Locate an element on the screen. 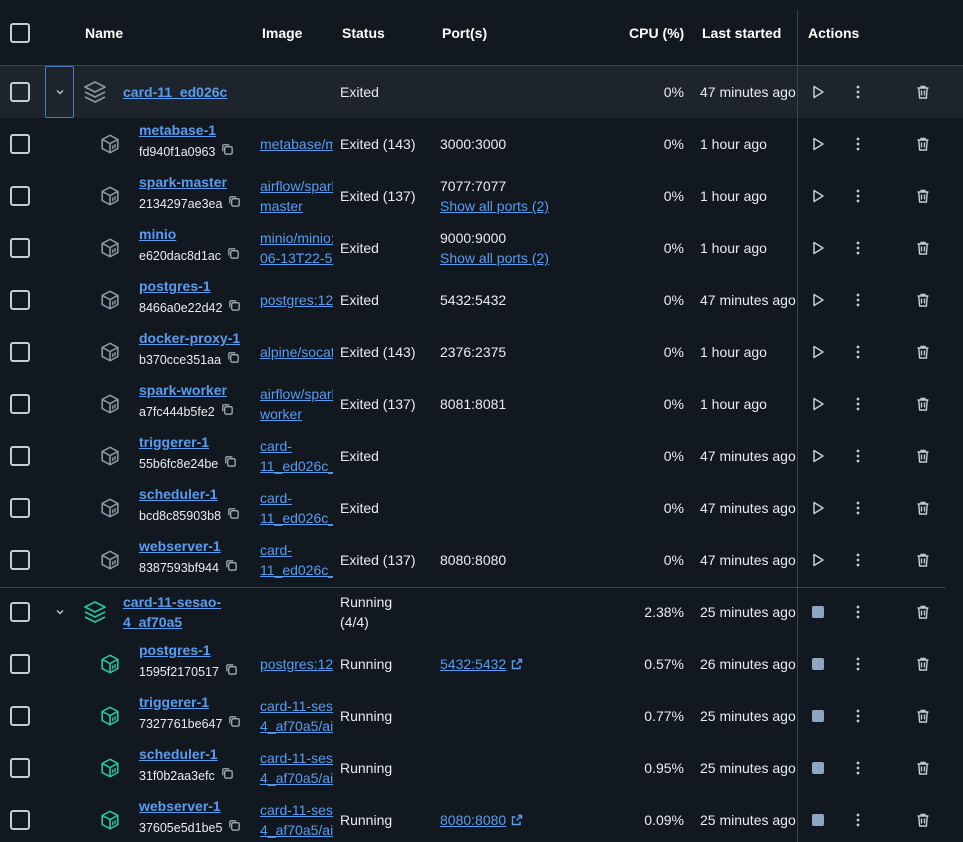 The image size is (963, 842). container-image-link: airflow/spark-master is located at coordinates (296, 196).